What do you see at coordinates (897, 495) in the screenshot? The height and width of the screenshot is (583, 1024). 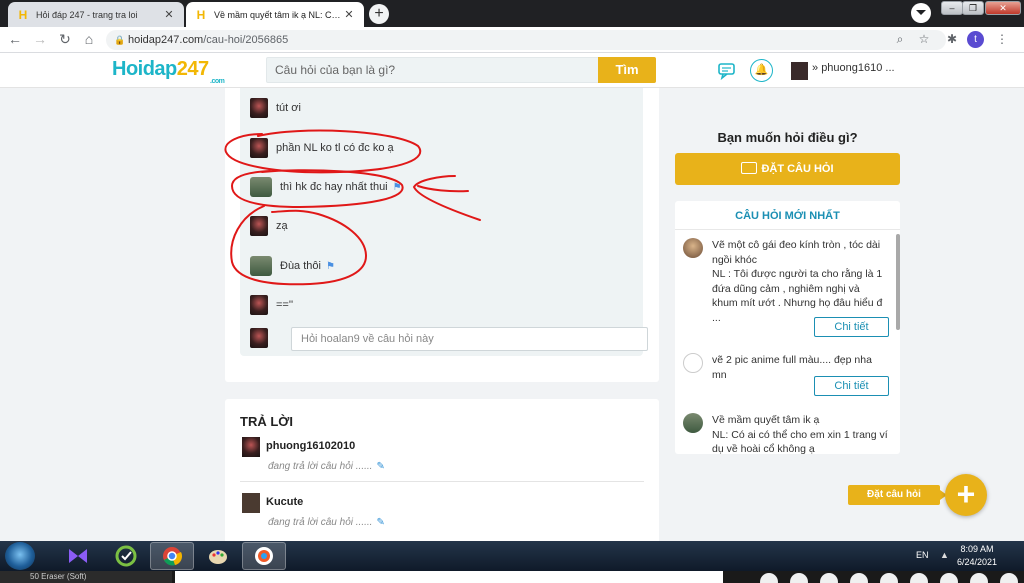 I see `float-ask-label: Đặt câu hỏi` at bounding box center [897, 495].